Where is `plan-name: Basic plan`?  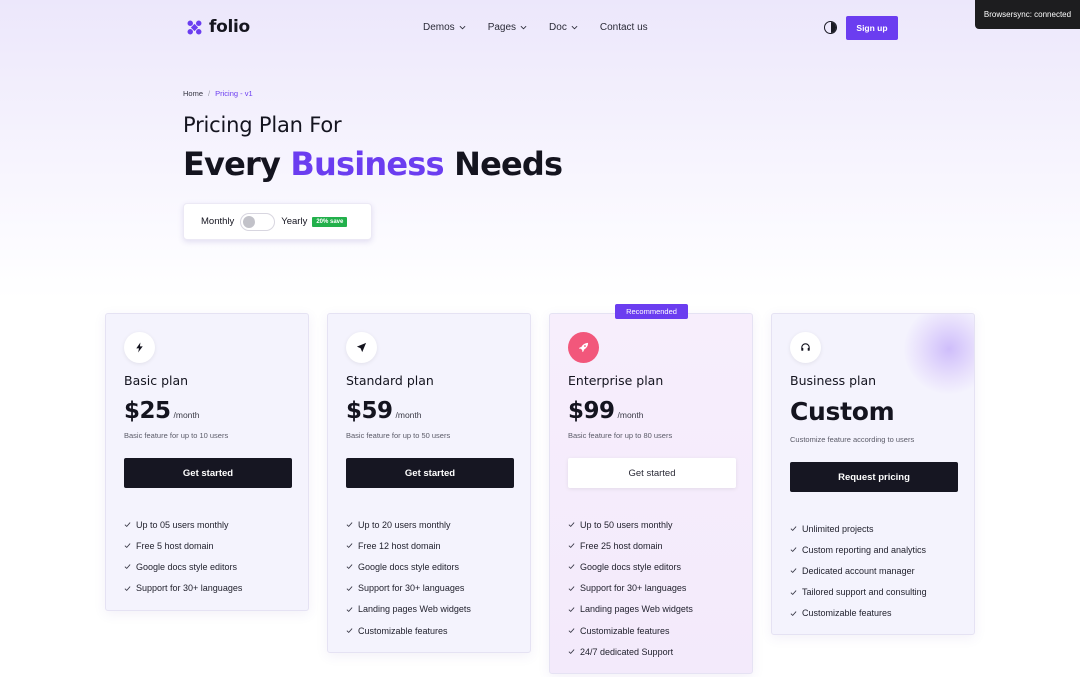
plan-name: Basic plan is located at coordinates (156, 380).